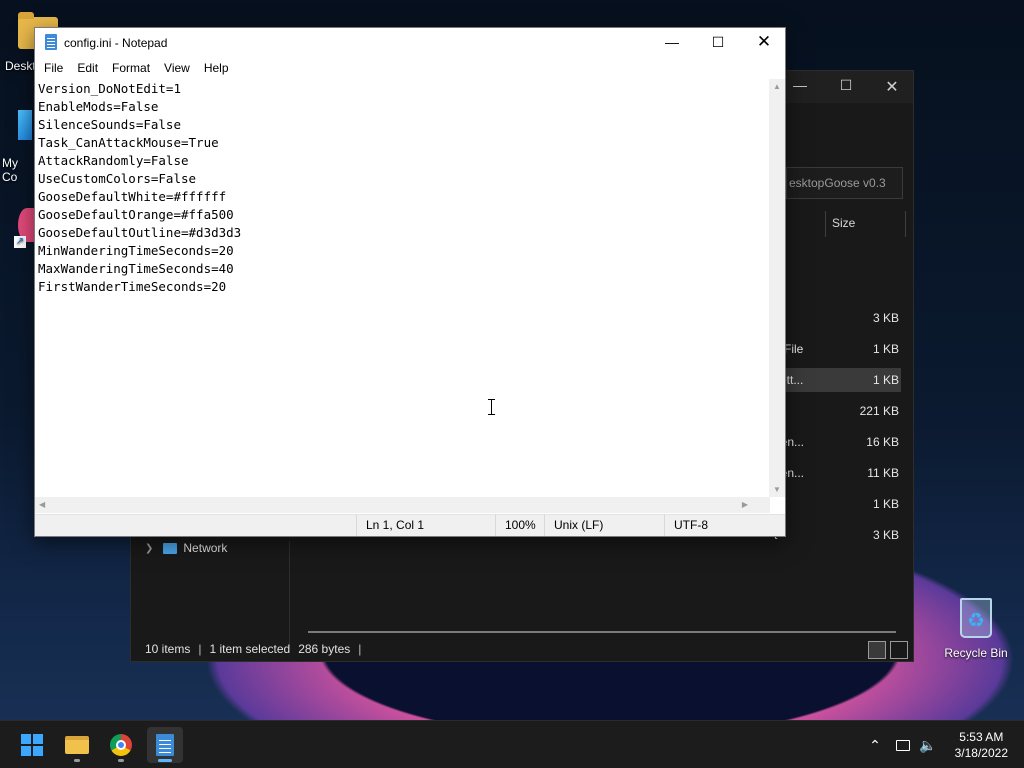 The image size is (1024, 768). What do you see at coordinates (250, 649) in the screenshot?
I see `selection-count: 1 item selected` at bounding box center [250, 649].